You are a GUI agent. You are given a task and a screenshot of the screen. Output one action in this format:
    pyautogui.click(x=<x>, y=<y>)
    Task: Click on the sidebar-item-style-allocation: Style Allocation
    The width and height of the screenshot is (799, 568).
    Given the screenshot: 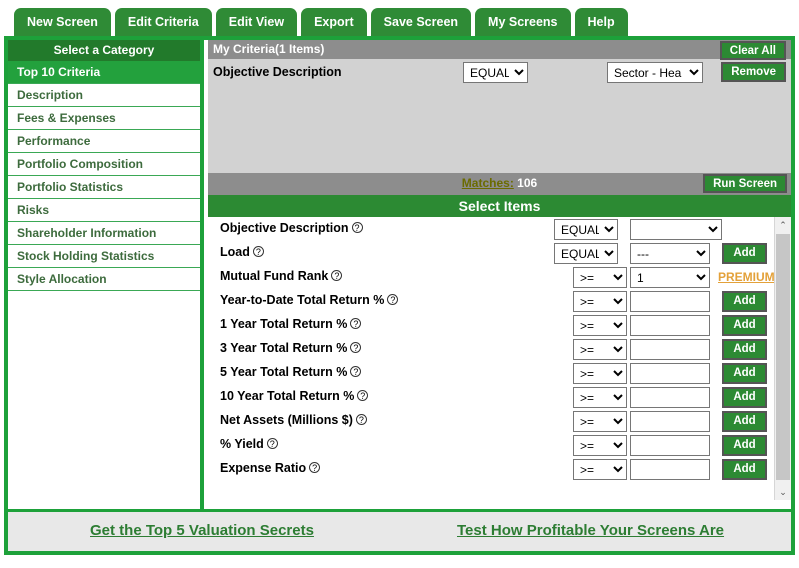 What is the action you would take?
    pyautogui.click(x=104, y=279)
    